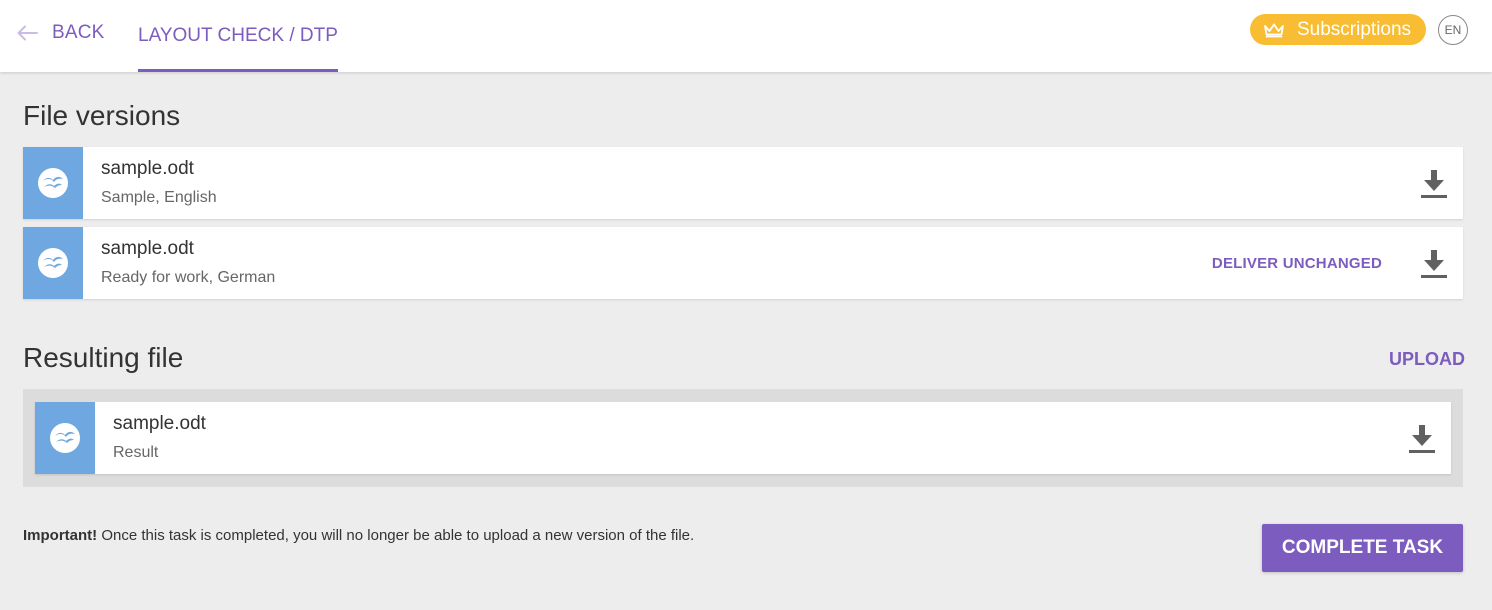 This screenshot has width=1492, height=610. Describe the element at coordinates (238, 70) in the screenshot. I see `tab-active-indicator` at that location.